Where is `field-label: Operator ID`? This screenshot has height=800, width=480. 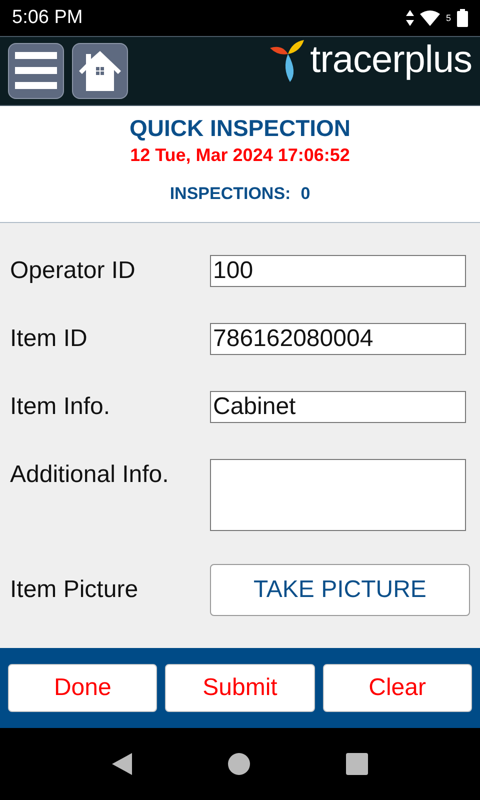 field-label: Operator ID is located at coordinates (73, 271).